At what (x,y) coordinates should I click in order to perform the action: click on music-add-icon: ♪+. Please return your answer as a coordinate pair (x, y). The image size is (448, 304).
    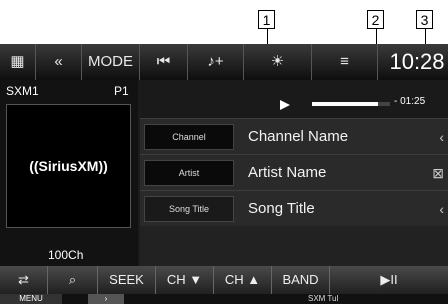
    Looking at the image, I should click on (215, 61).